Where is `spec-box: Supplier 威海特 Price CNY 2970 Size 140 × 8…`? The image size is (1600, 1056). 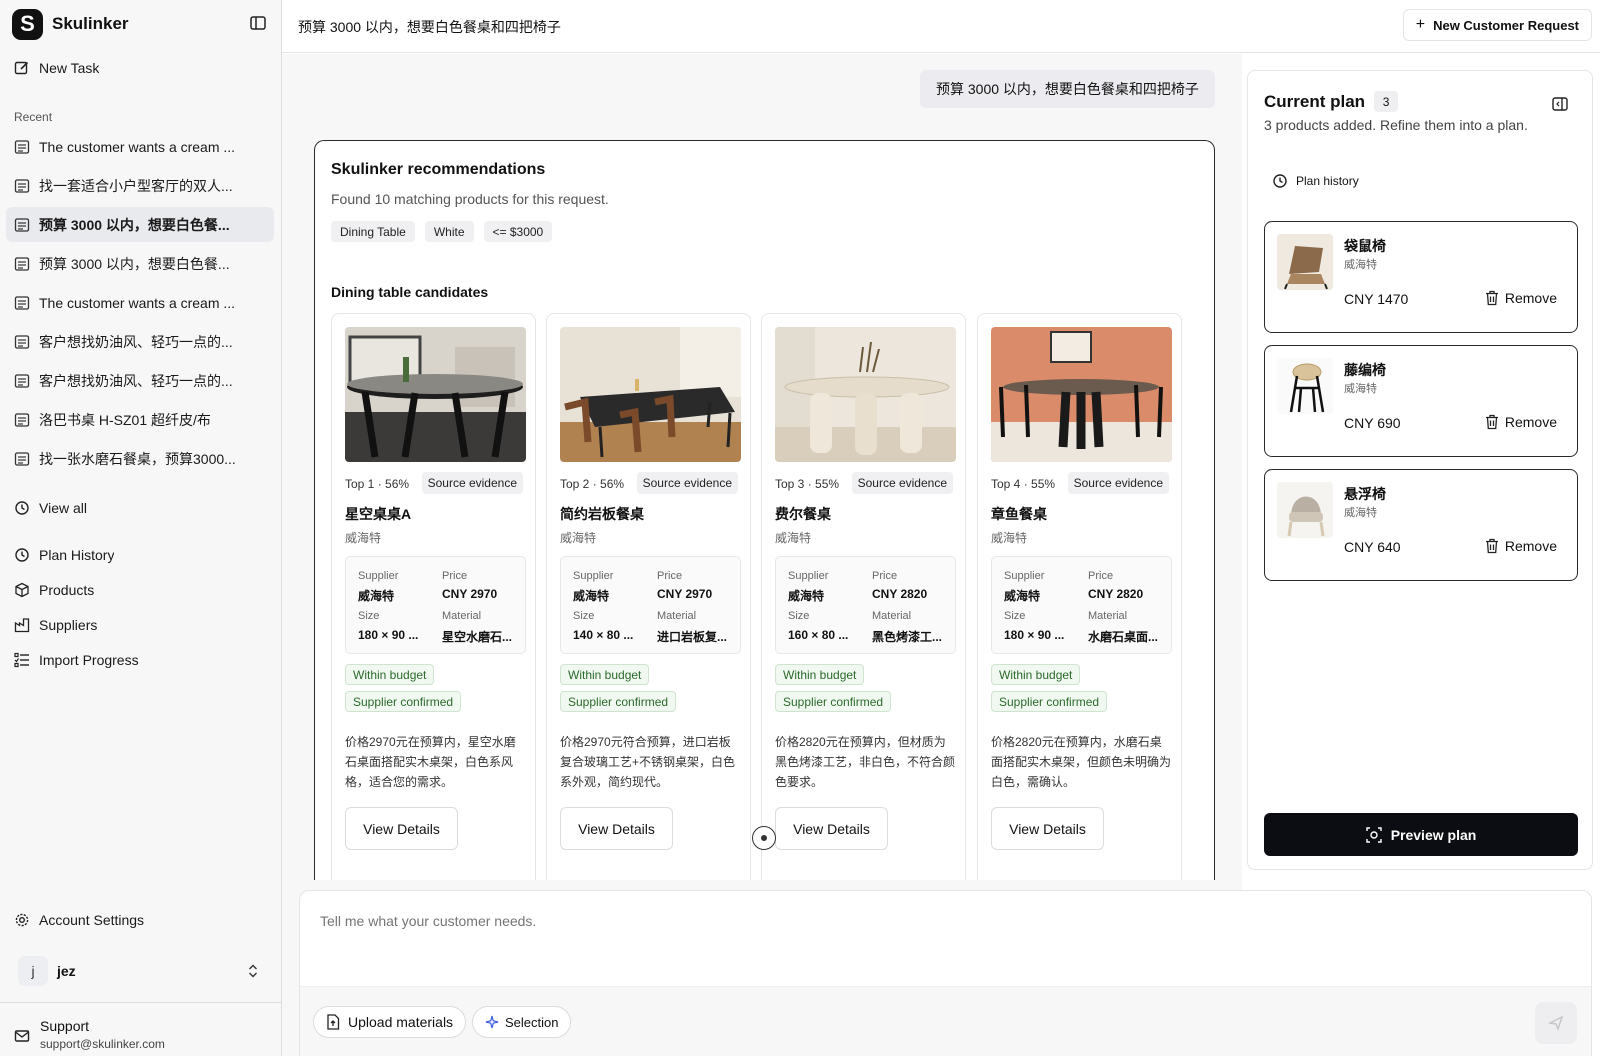
spec-box: Supplier 威海特 Price CNY 2970 Size 140 × 8… is located at coordinates (650, 605).